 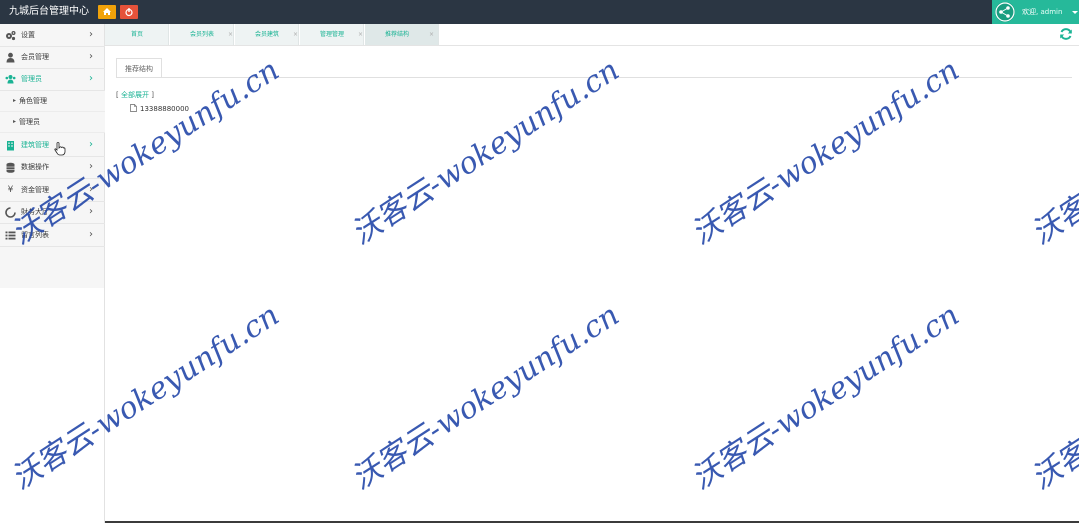 I want to click on panel-tab-label: 推荐结构, so click(x=139, y=69).